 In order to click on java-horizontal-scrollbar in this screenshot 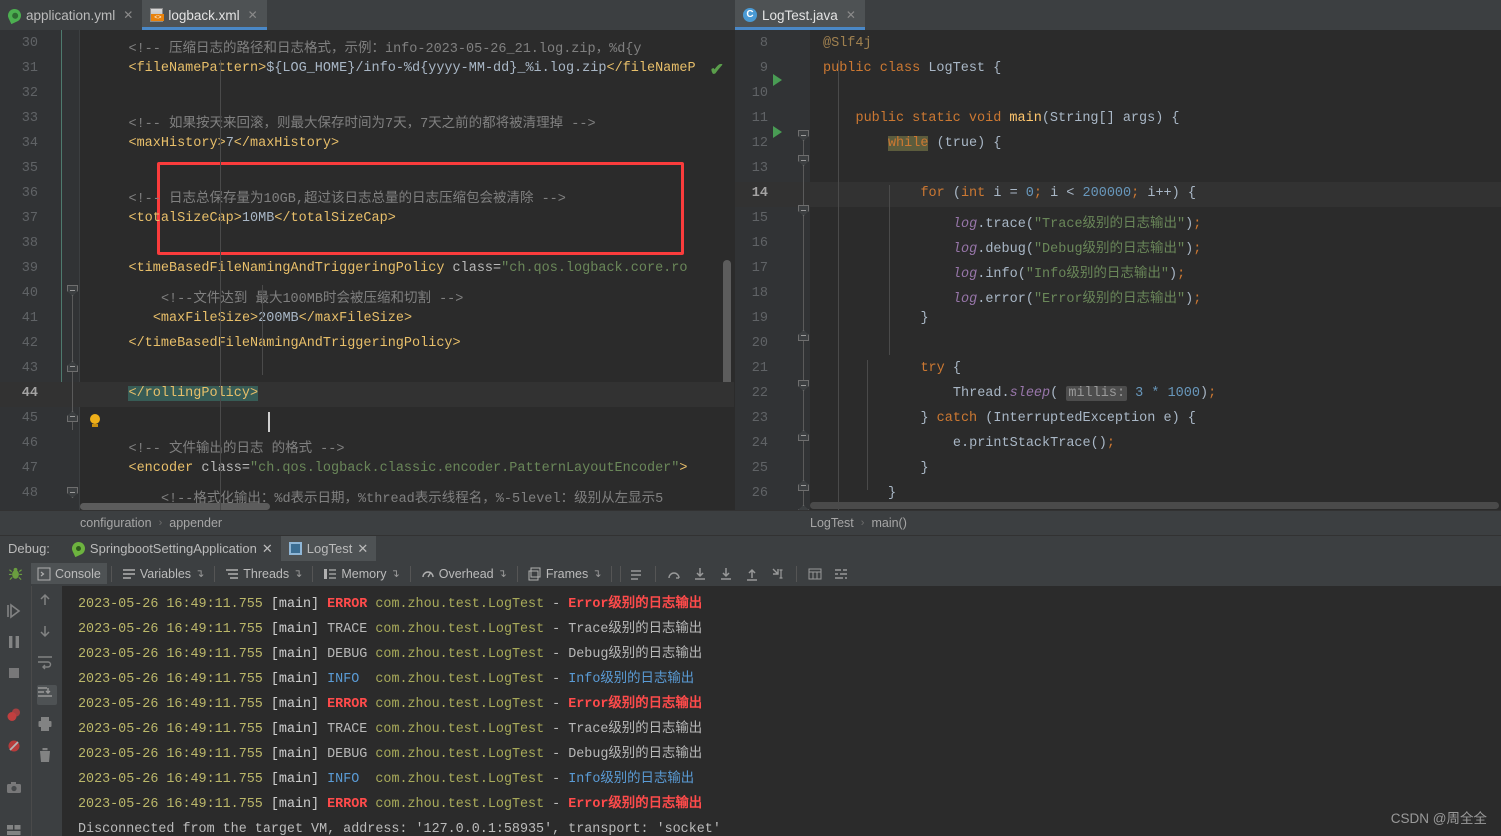, I will do `click(1154, 505)`.